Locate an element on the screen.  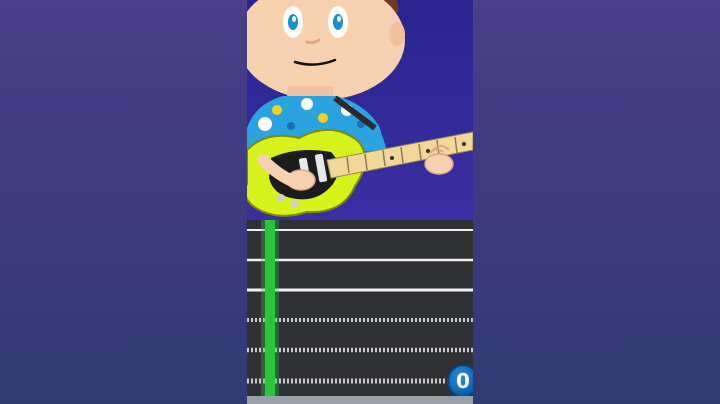
fretting-hand is located at coordinates (439, 164).